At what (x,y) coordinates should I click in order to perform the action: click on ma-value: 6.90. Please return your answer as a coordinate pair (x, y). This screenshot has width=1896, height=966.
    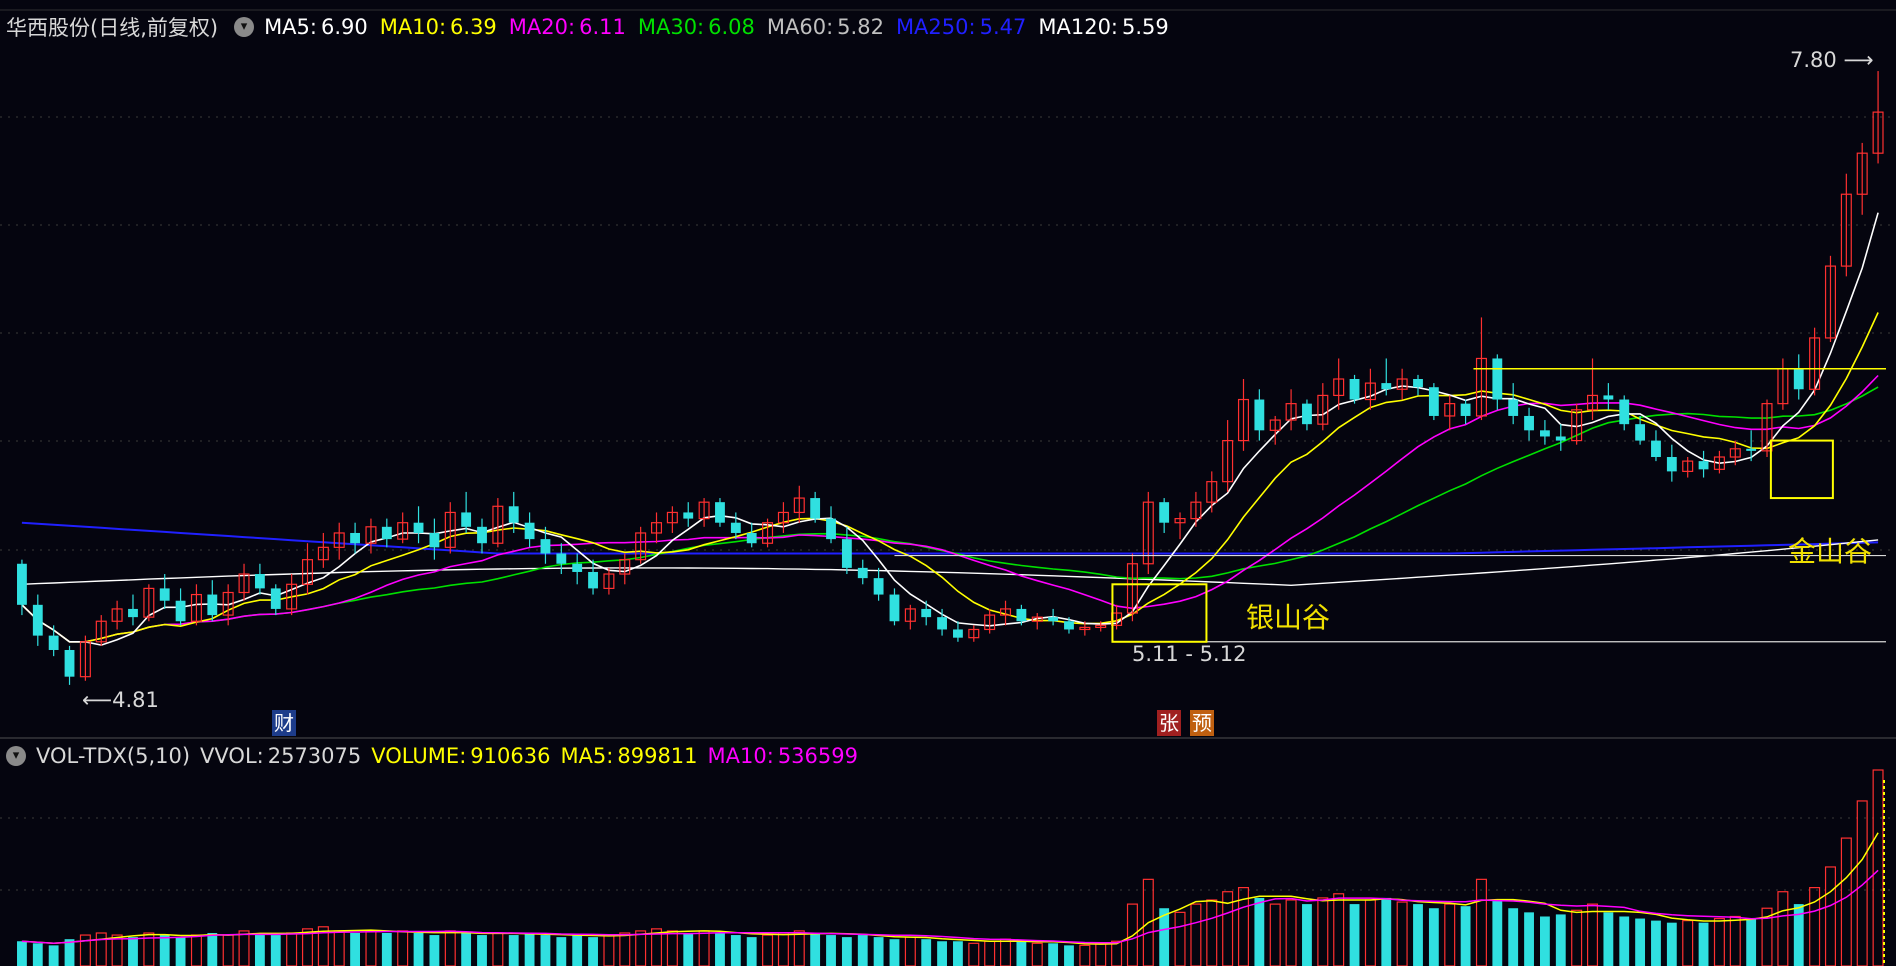
    Looking at the image, I should click on (344, 27).